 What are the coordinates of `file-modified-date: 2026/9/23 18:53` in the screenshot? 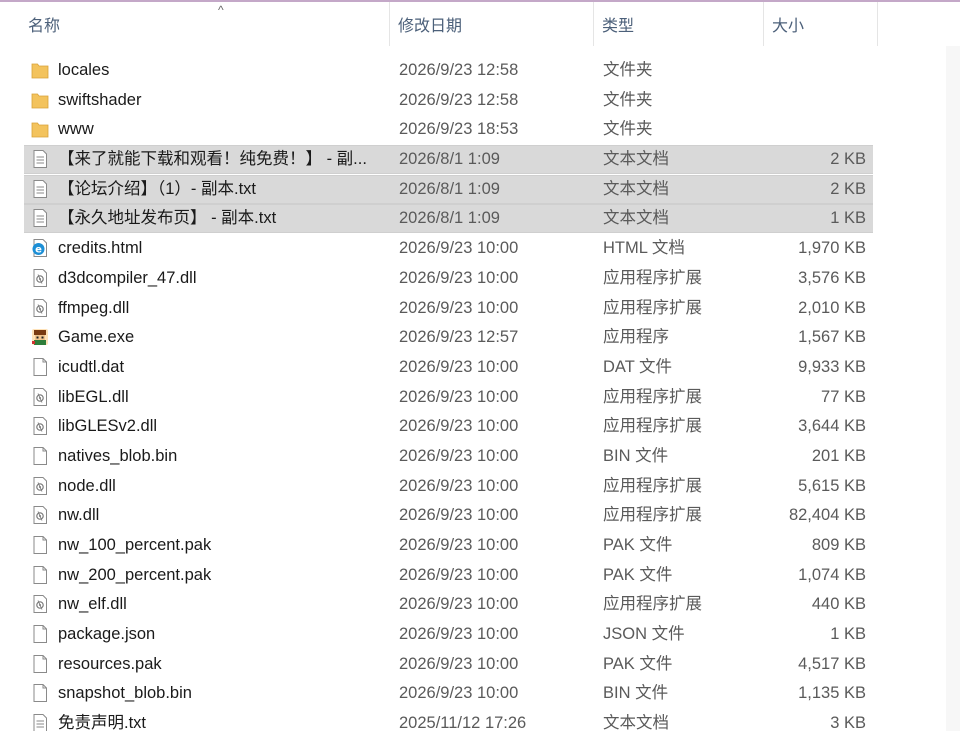 It's located at (459, 129).